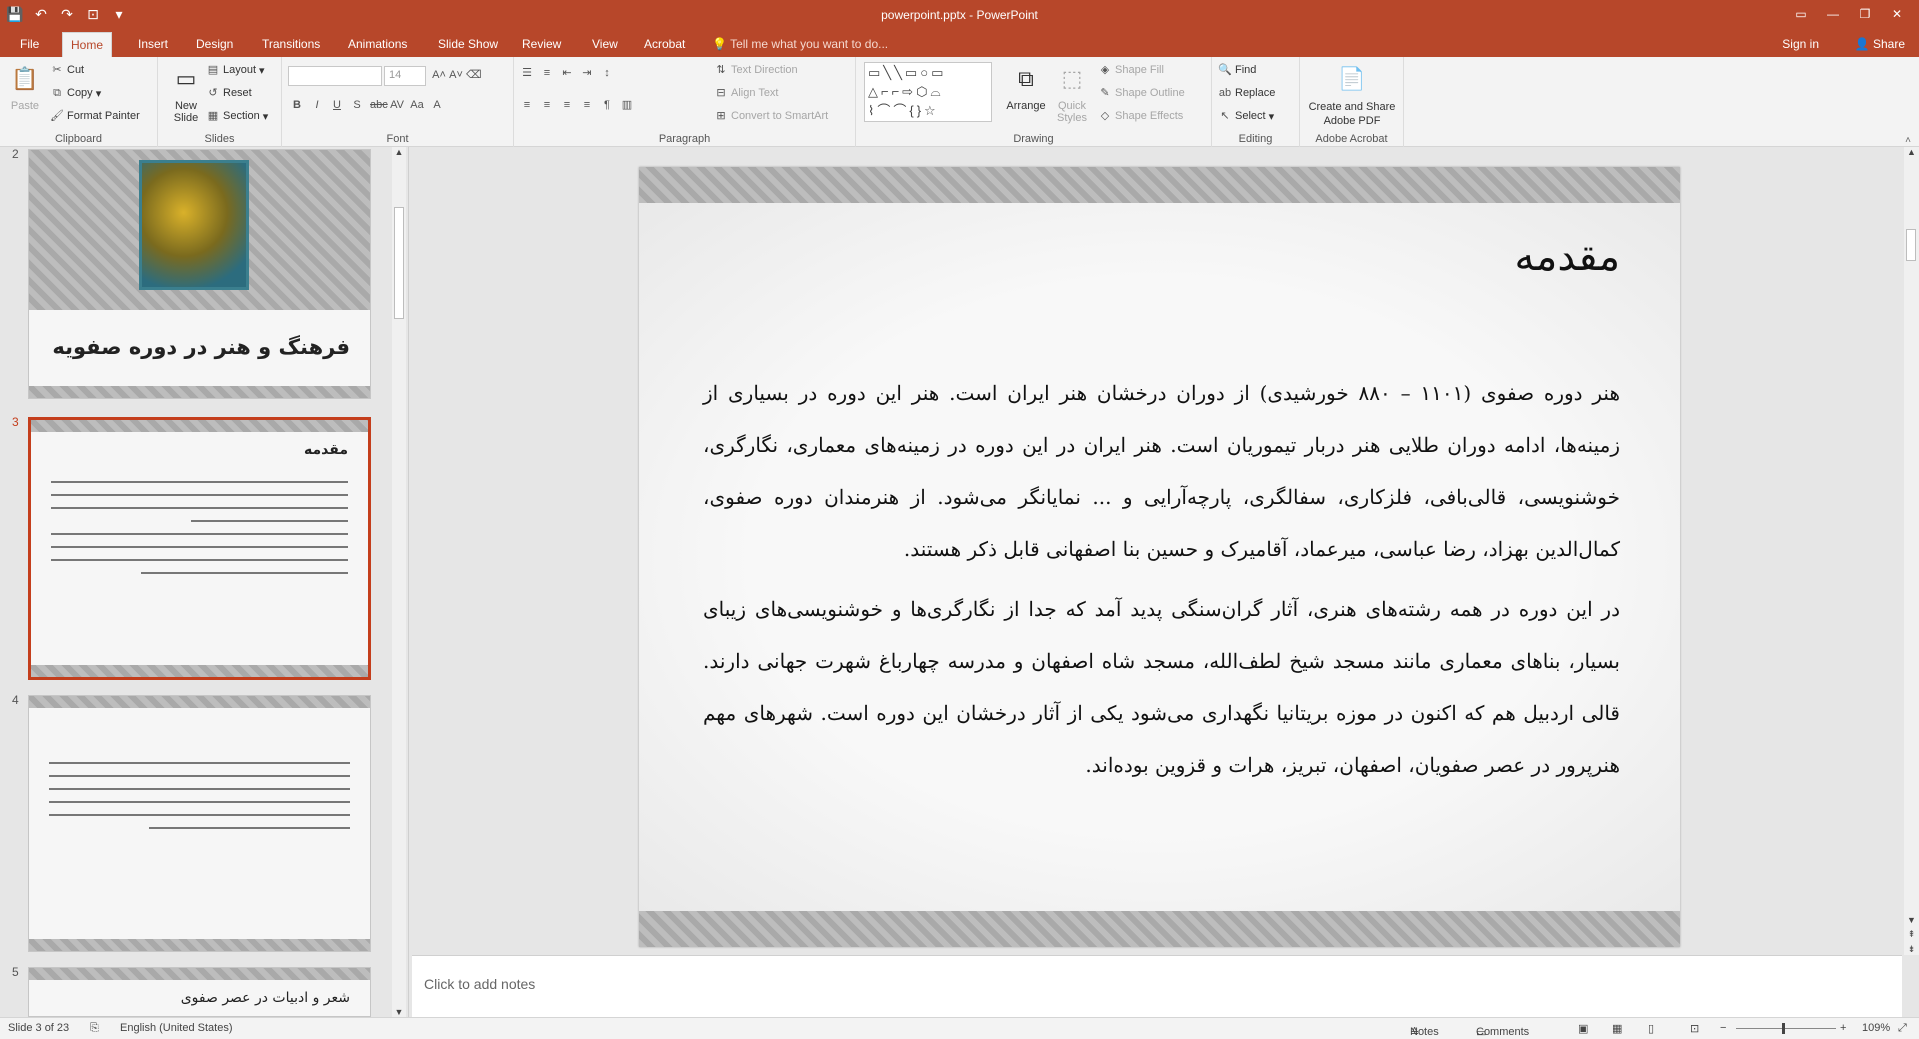 Image resolution: width=1919 pixels, height=1039 pixels. I want to click on text-direction-button: ⇅ Text Direction, so click(755, 70).